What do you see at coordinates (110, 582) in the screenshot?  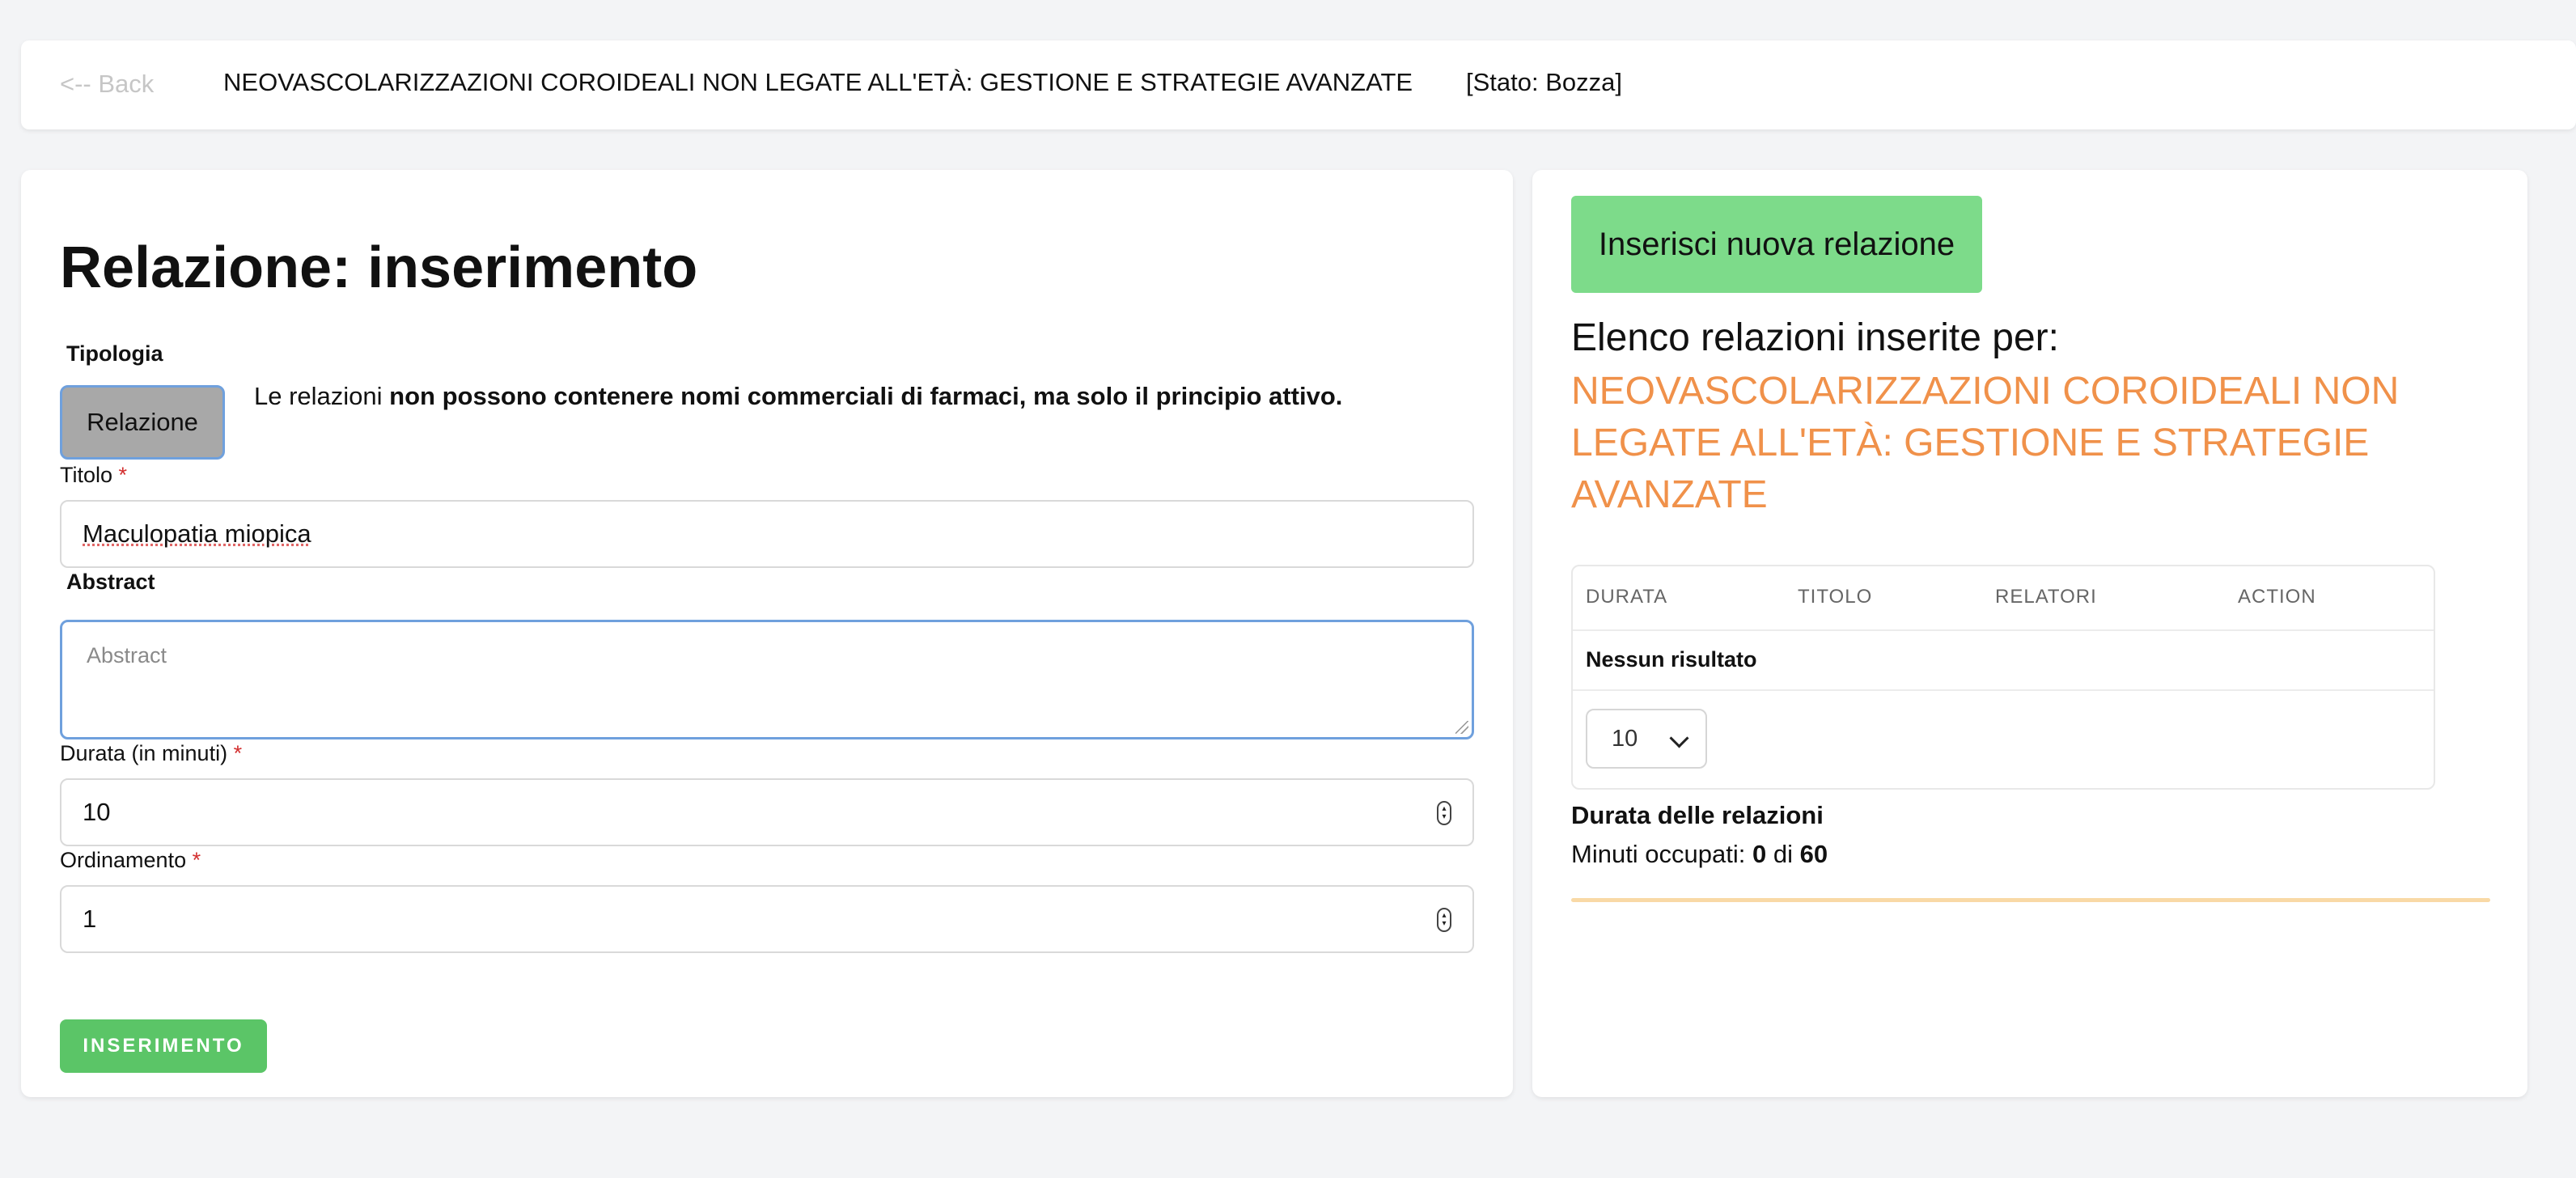 I see `abstract-label: Abstract` at bounding box center [110, 582].